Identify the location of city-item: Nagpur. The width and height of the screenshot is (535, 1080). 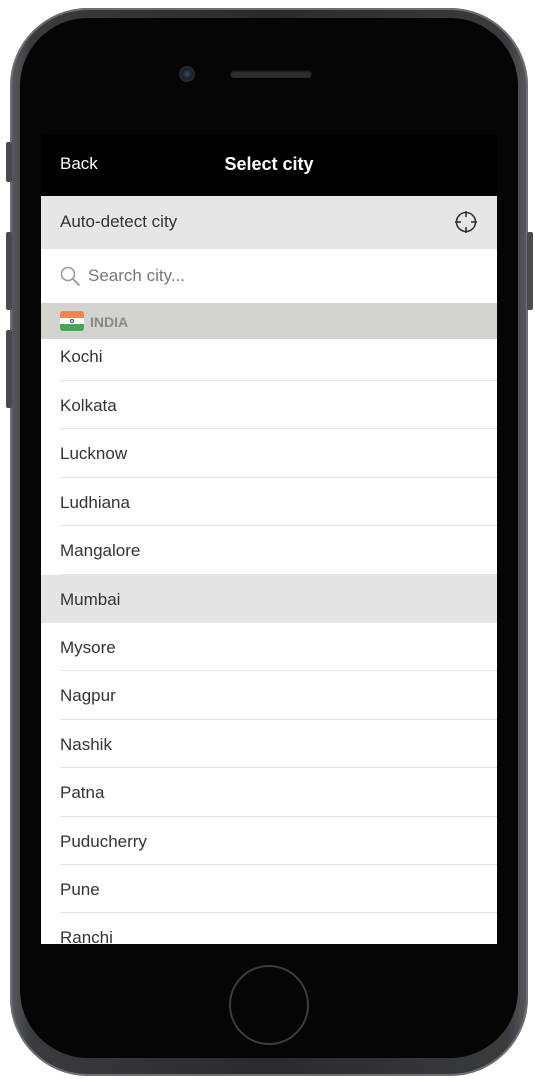
(269, 696).